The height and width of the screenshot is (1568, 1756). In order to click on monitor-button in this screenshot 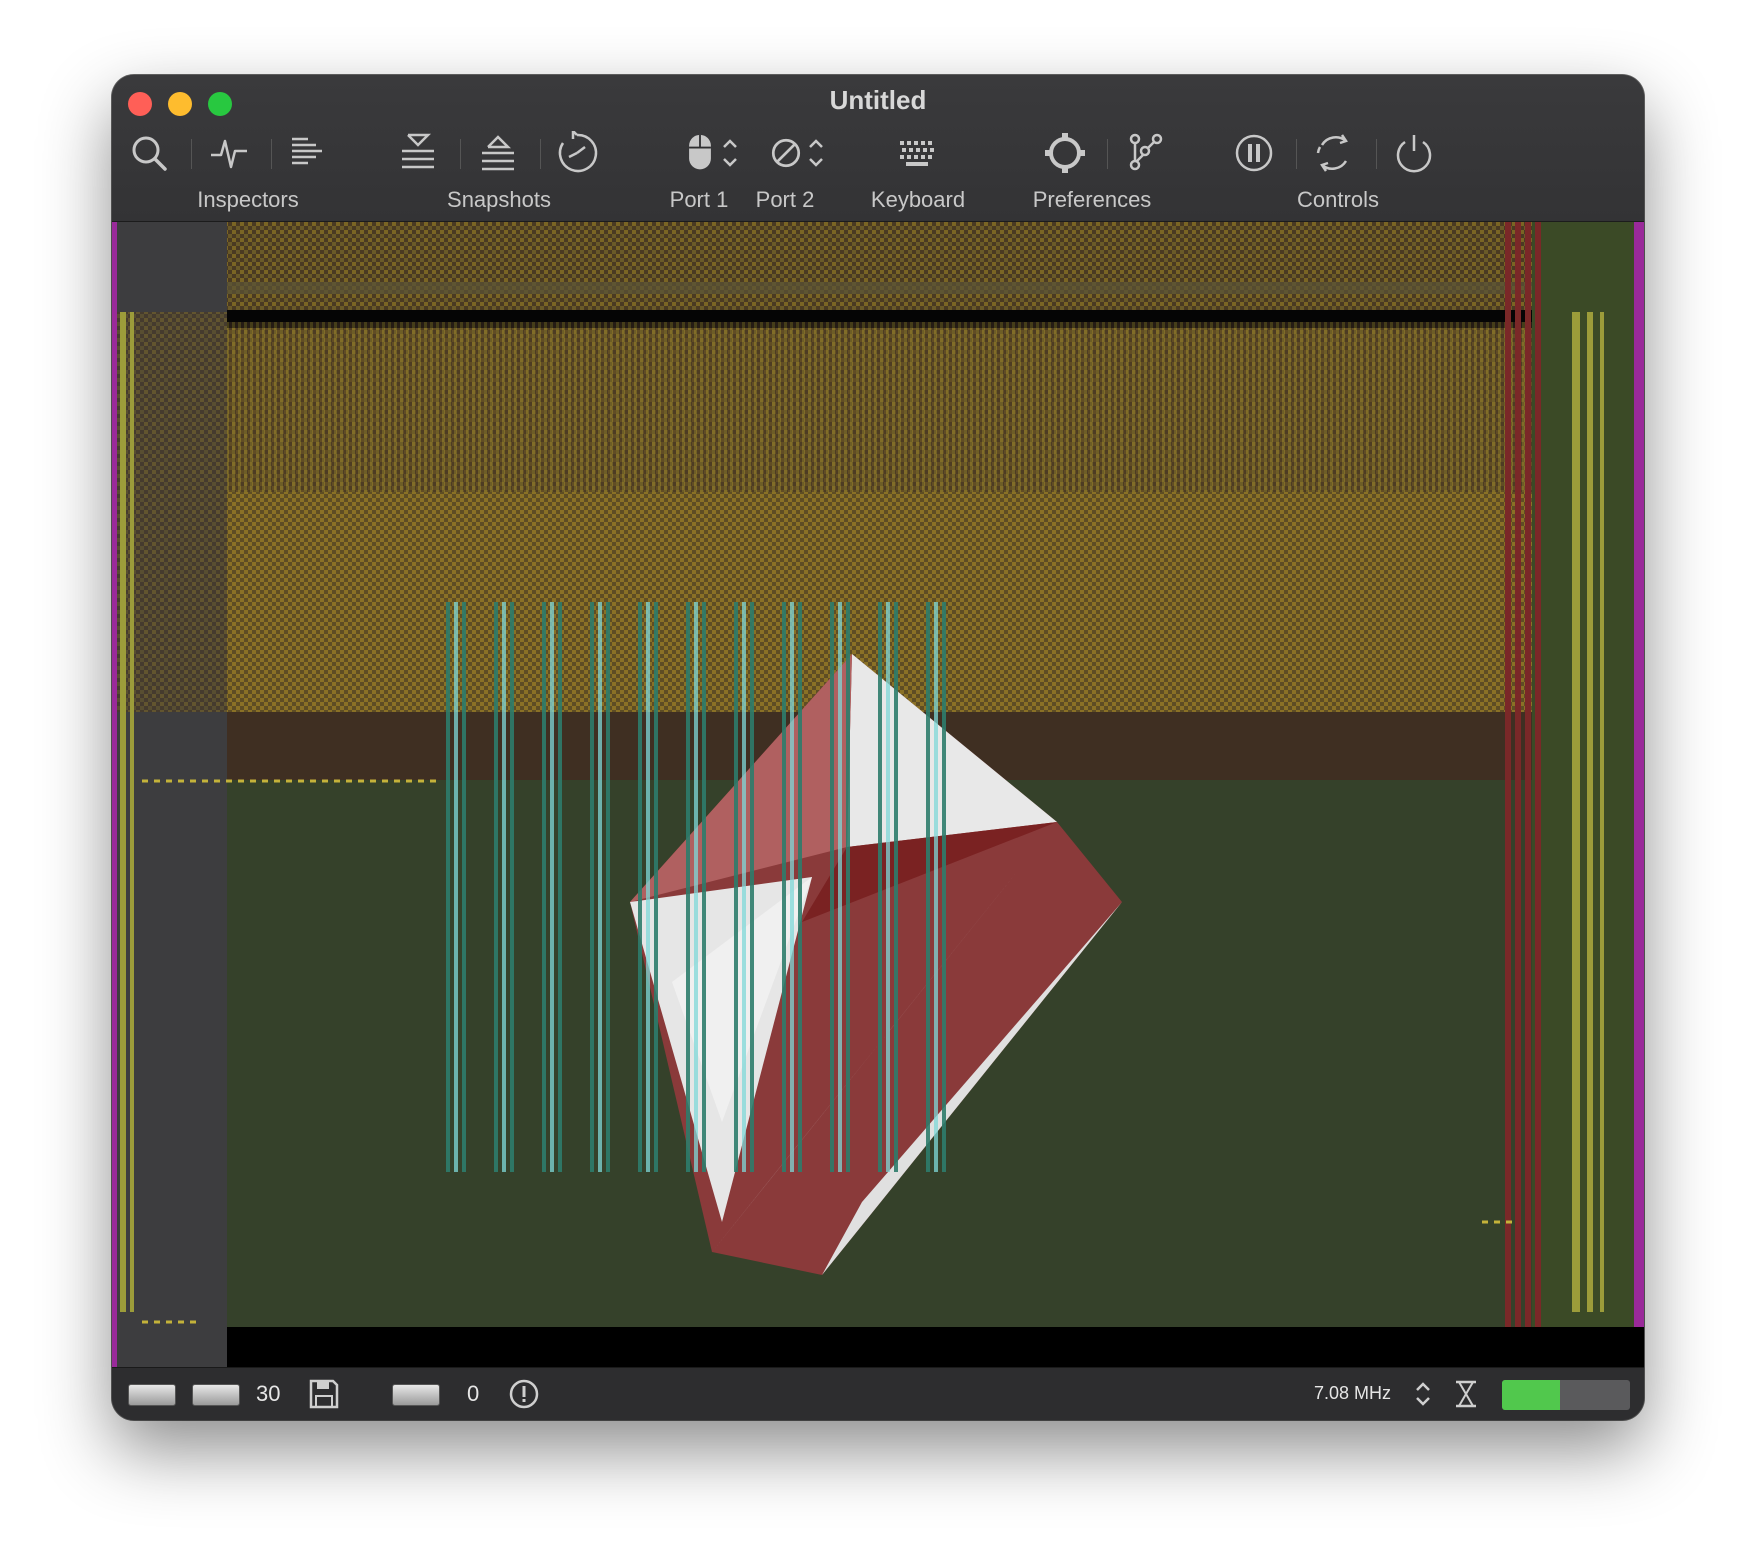, I will do `click(229, 153)`.